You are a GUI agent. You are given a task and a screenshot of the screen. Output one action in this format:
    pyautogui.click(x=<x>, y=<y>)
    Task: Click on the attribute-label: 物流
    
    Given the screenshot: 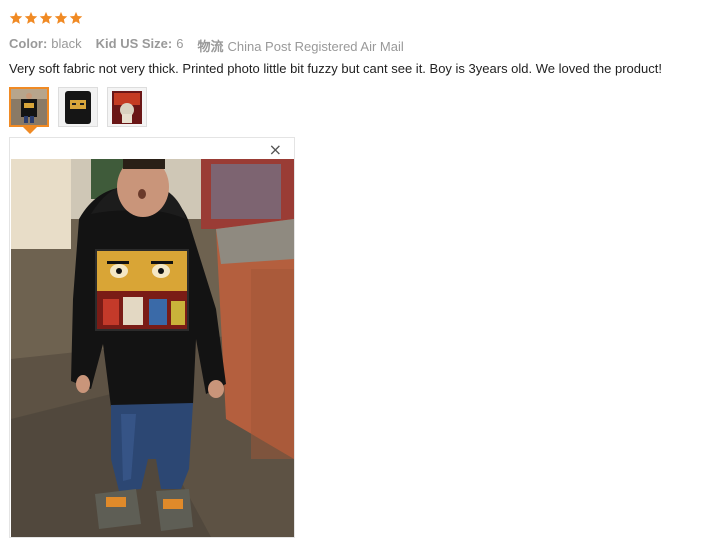 What is the action you would take?
    pyautogui.click(x=210, y=46)
    